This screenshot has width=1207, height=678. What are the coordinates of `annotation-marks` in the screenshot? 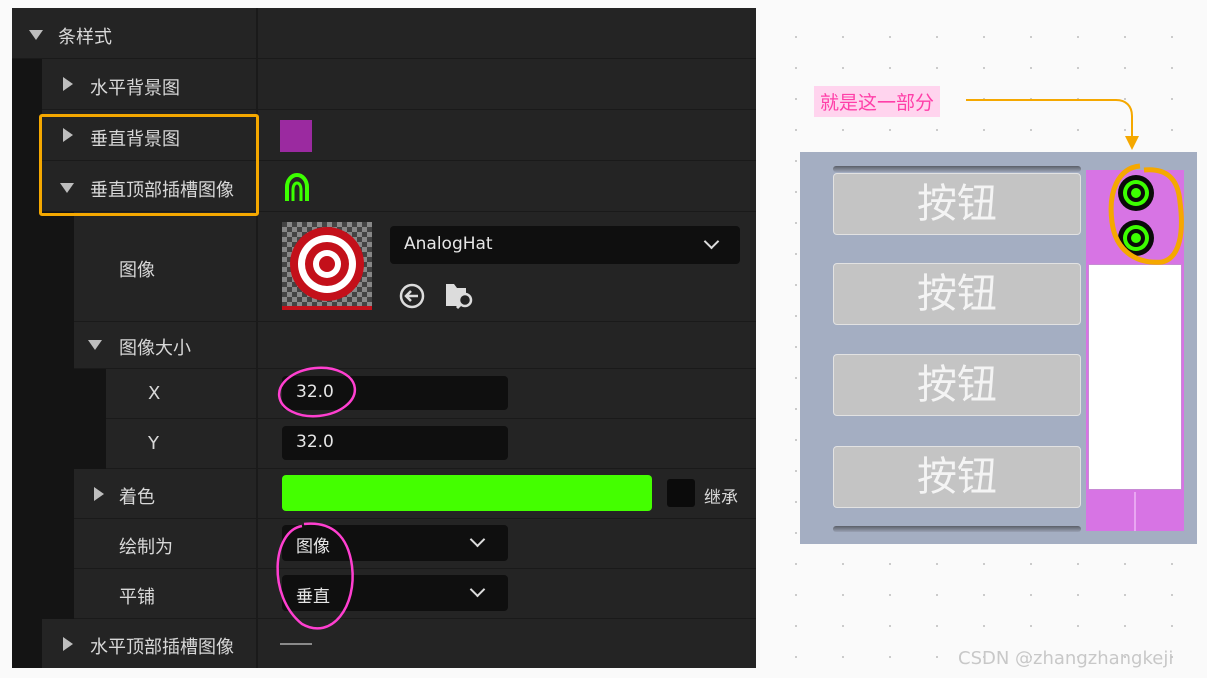 It's located at (316, 498).